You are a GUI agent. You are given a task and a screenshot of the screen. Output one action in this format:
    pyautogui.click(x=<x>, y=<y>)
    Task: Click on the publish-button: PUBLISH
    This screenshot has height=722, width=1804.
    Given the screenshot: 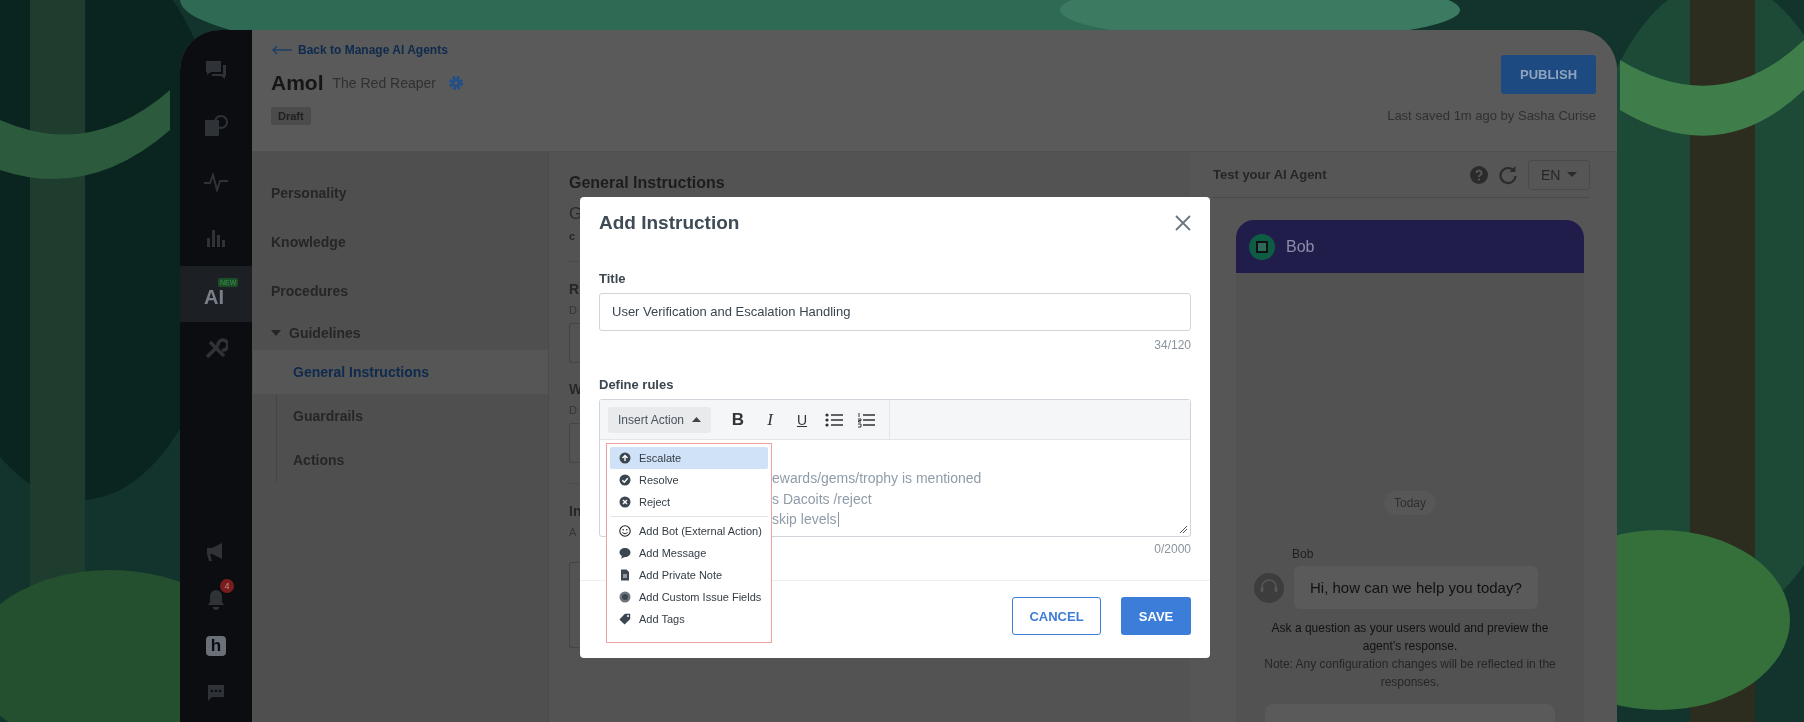 What is the action you would take?
    pyautogui.click(x=1548, y=74)
    